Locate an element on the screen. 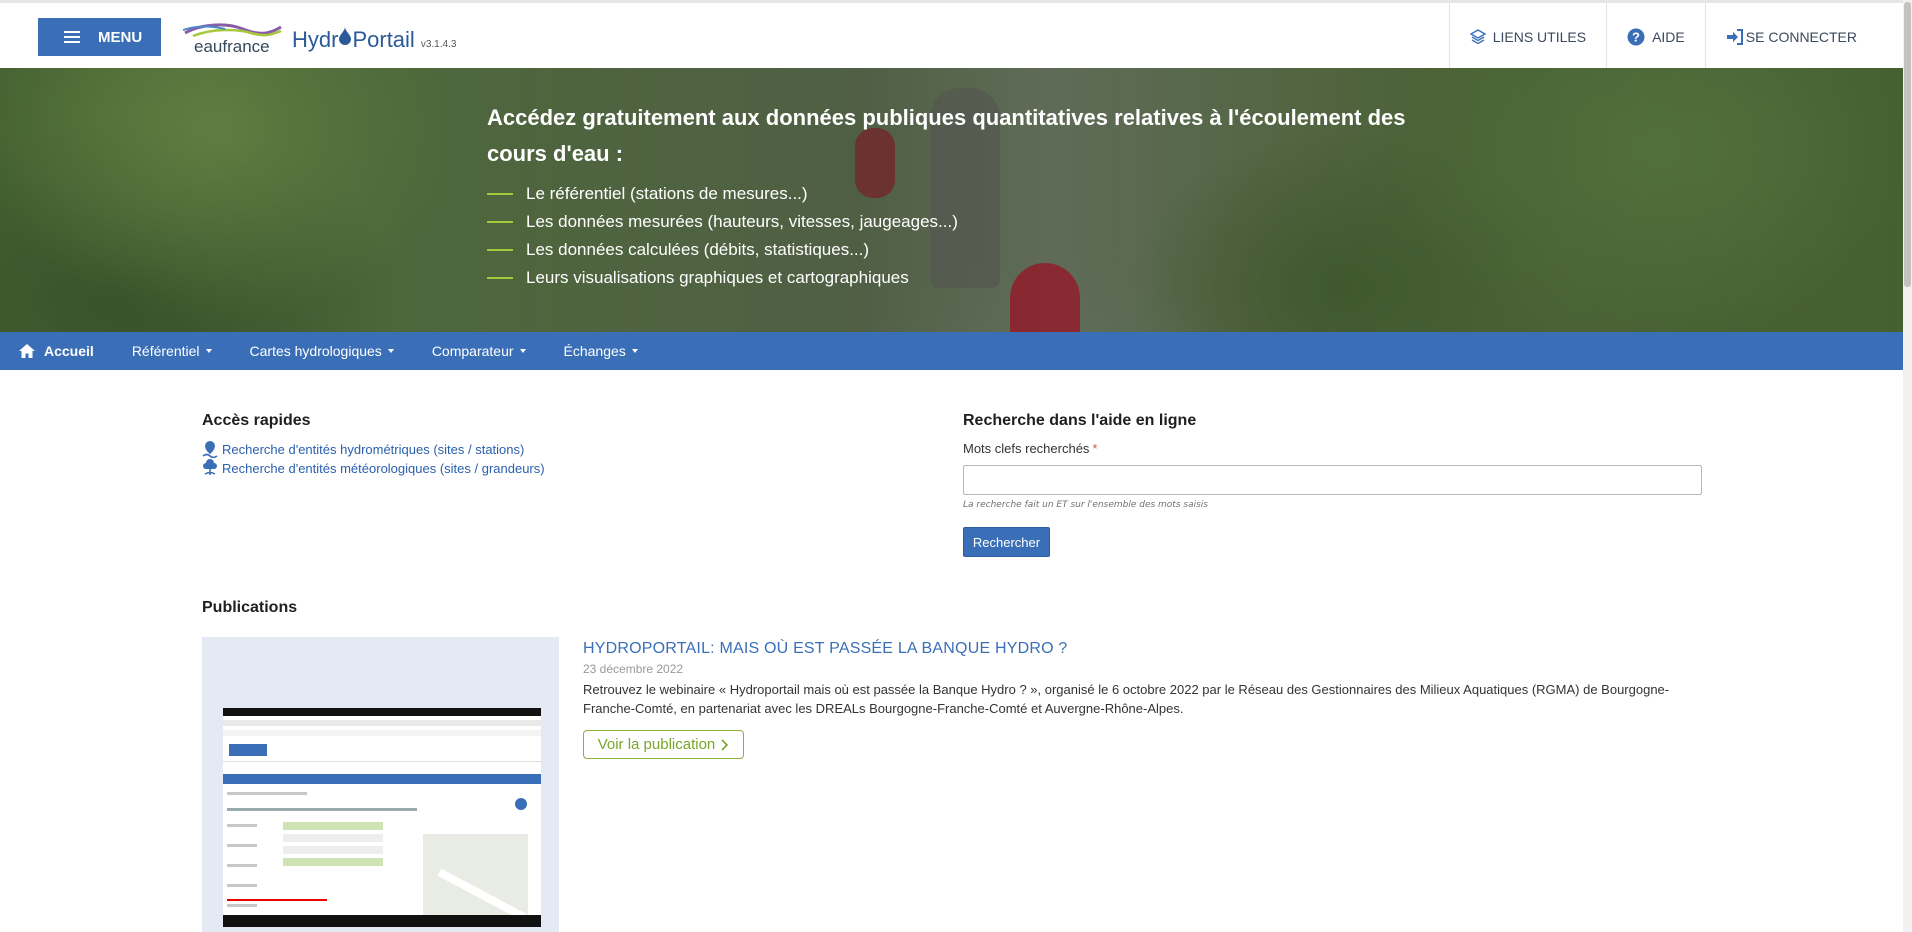  eaufrance-logo-text: eaufrance is located at coordinates (232, 46).